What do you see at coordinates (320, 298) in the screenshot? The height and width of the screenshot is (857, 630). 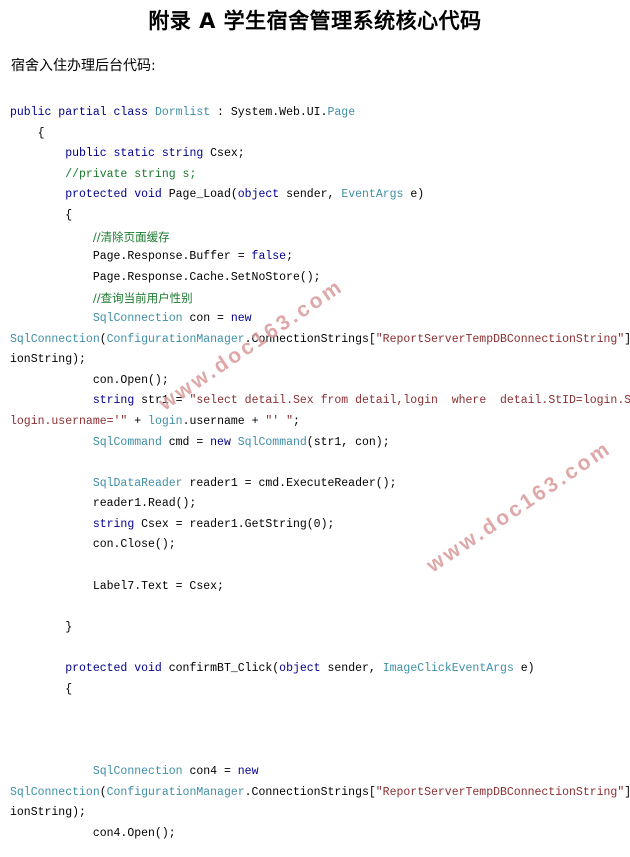 I see `code-line: //查询当前用户性别` at bounding box center [320, 298].